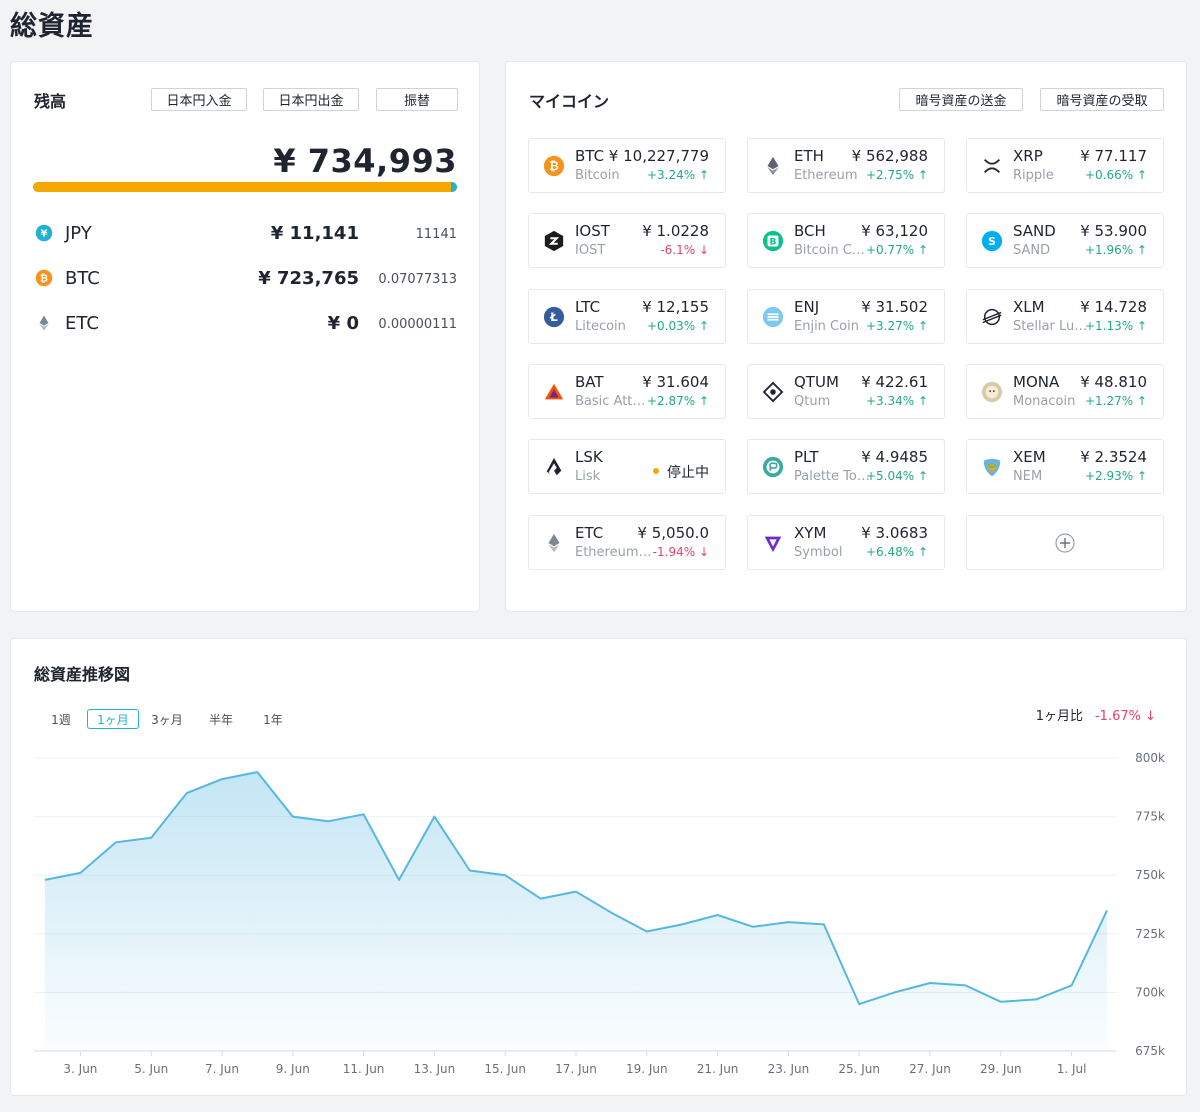 The image size is (1200, 1112). I want to click on coin-name: Monacoin, so click(1044, 401).